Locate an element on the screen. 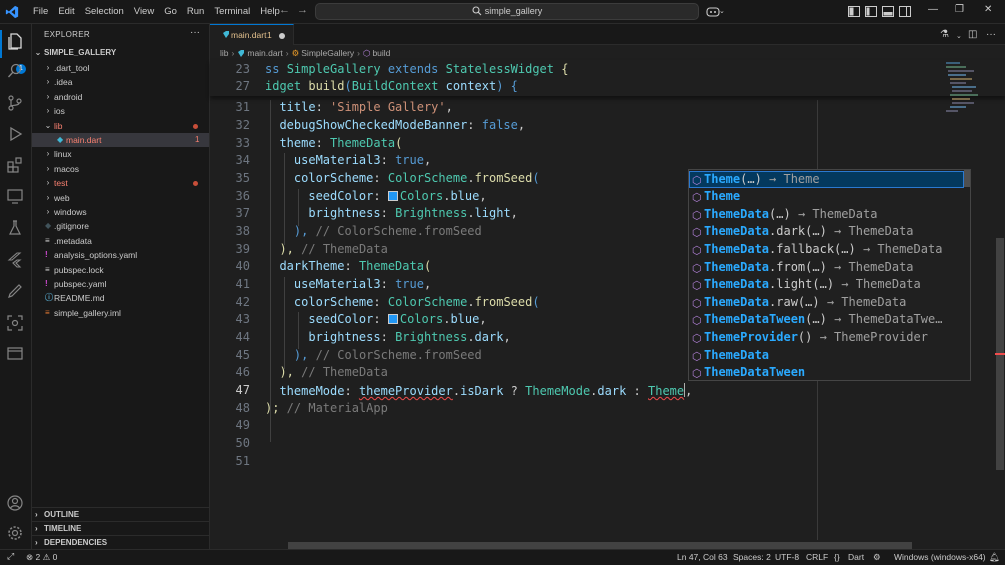 This screenshot has height=565, width=1005. end-of-line: CRLF is located at coordinates (817, 557).